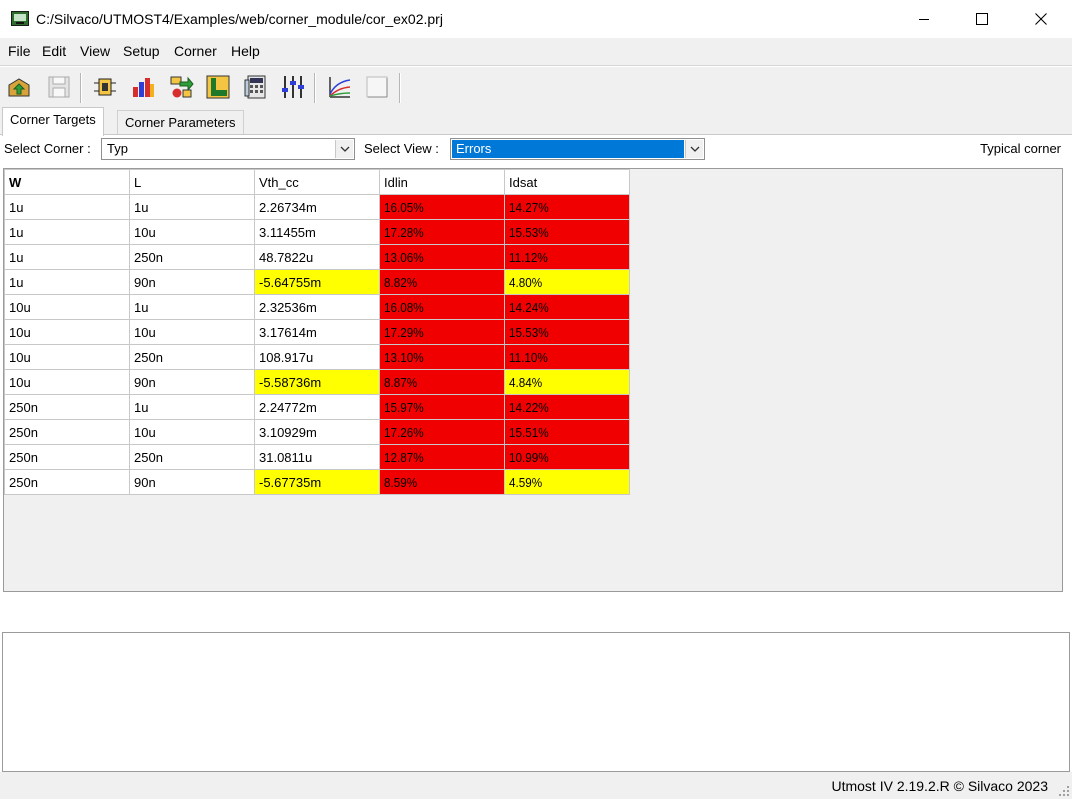 This screenshot has height=799, width=1072. What do you see at coordinates (293, 87) in the screenshot?
I see `sliders-icon` at bounding box center [293, 87].